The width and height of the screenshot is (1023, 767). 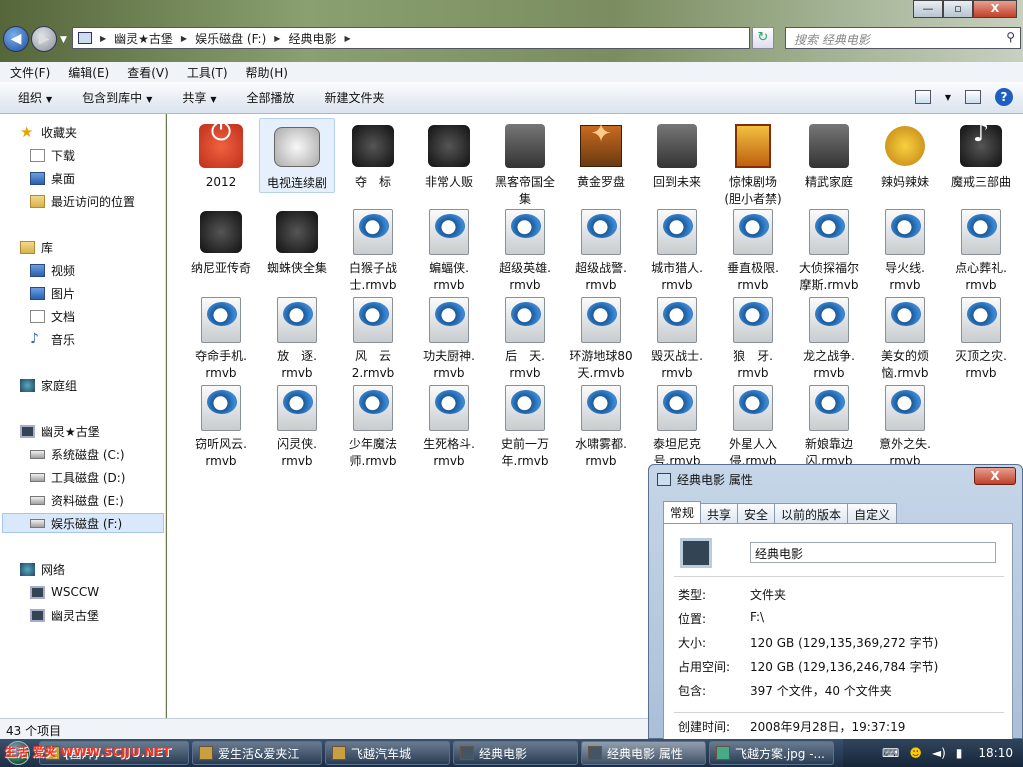 What do you see at coordinates (829, 249) in the screenshot?
I see `file-item: 大侦探福尔 摩斯.rmvb` at bounding box center [829, 249].